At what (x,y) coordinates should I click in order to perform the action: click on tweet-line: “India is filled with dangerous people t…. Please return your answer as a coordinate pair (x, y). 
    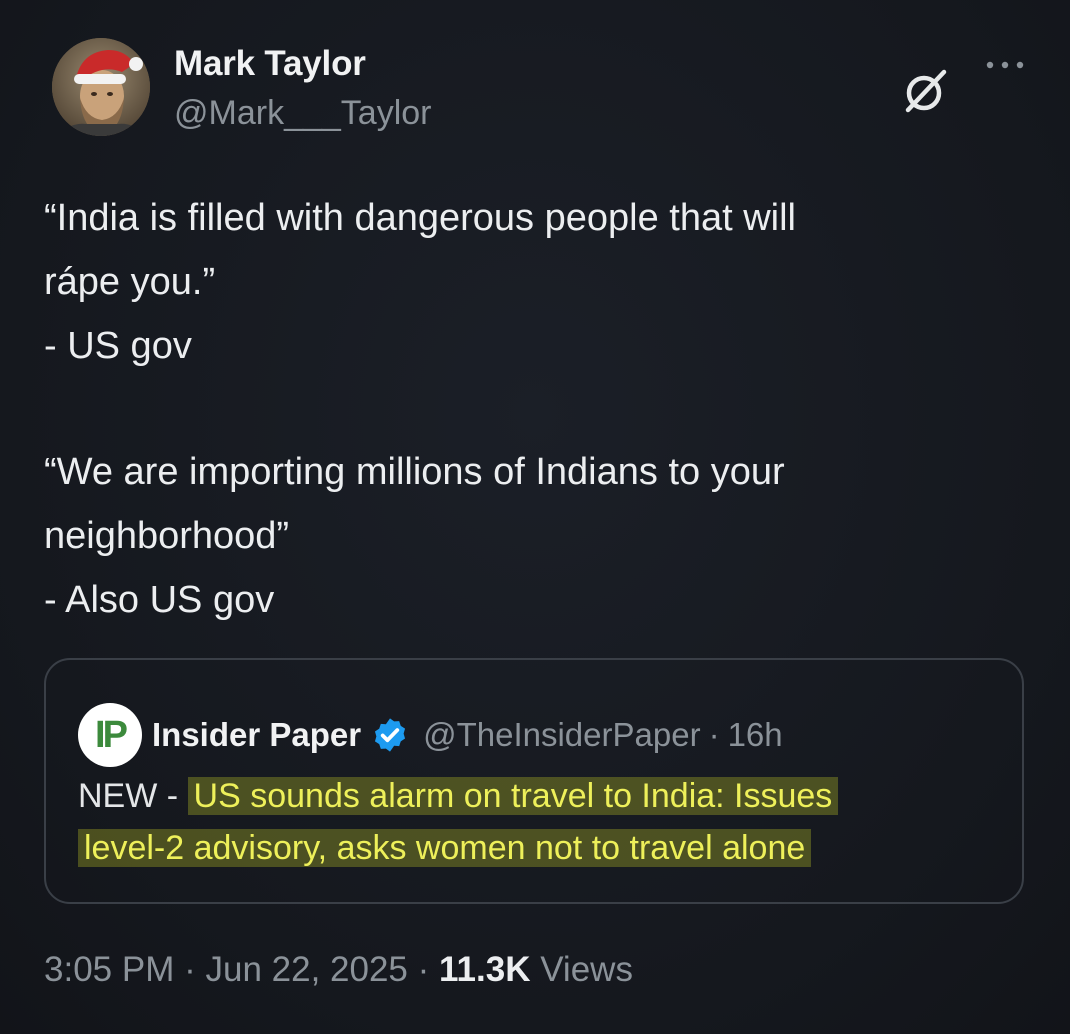
    Looking at the image, I should click on (420, 218).